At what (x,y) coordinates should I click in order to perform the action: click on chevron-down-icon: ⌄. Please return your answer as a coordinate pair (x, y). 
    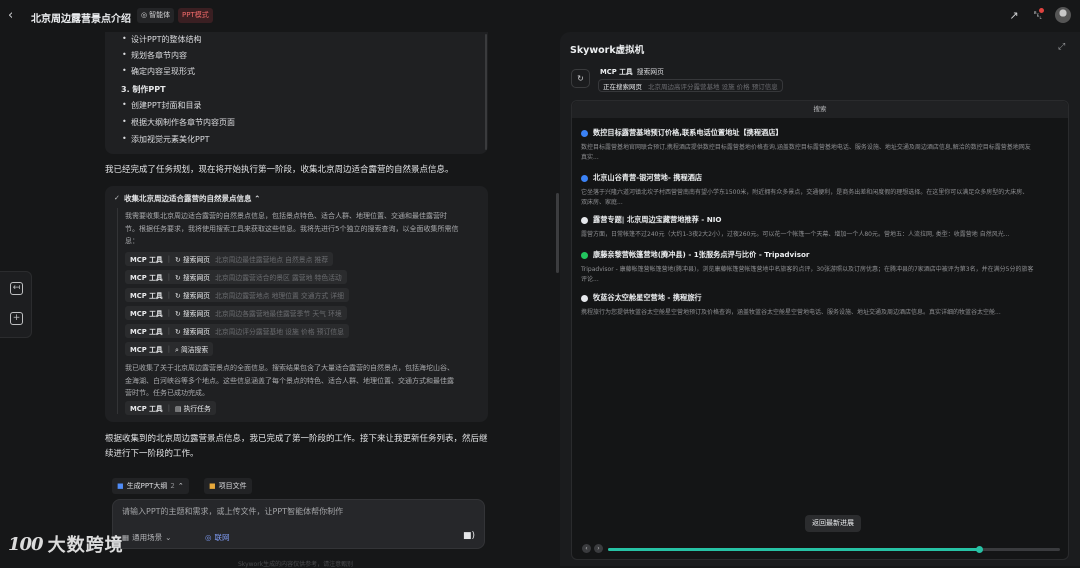
    Looking at the image, I should click on (168, 537).